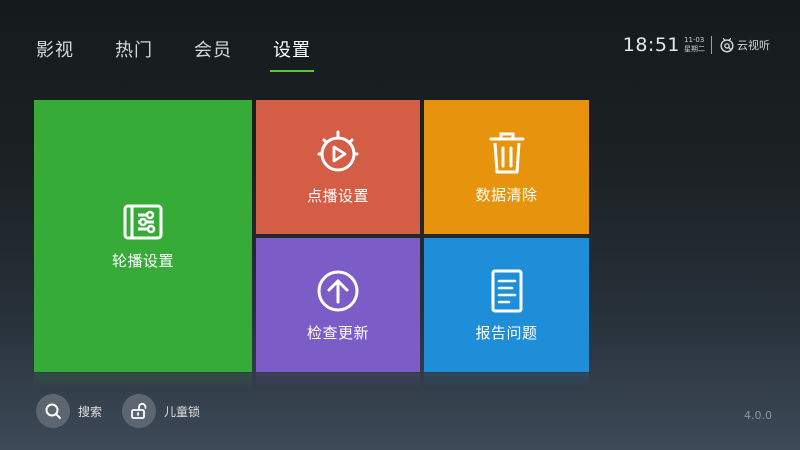 This screenshot has height=450, width=800. I want to click on play-dial-icon, so click(338, 150).